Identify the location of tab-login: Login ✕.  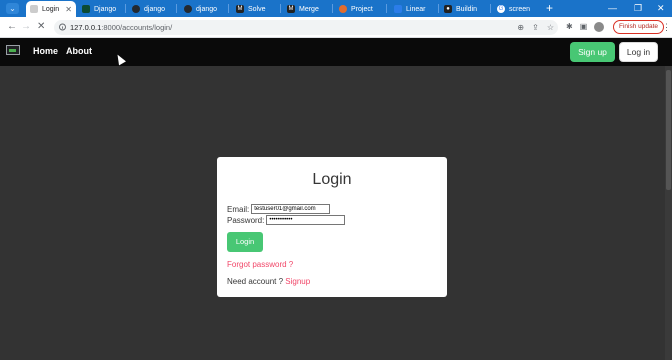
(51, 9).